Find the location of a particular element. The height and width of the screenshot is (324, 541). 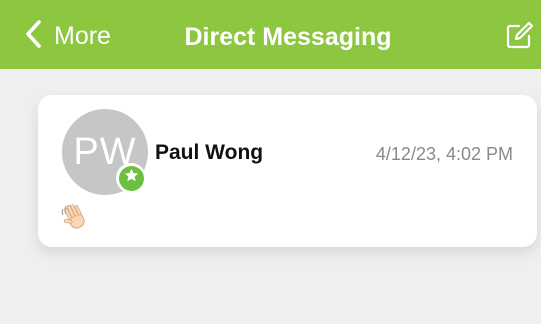

star-icon is located at coordinates (131, 178).